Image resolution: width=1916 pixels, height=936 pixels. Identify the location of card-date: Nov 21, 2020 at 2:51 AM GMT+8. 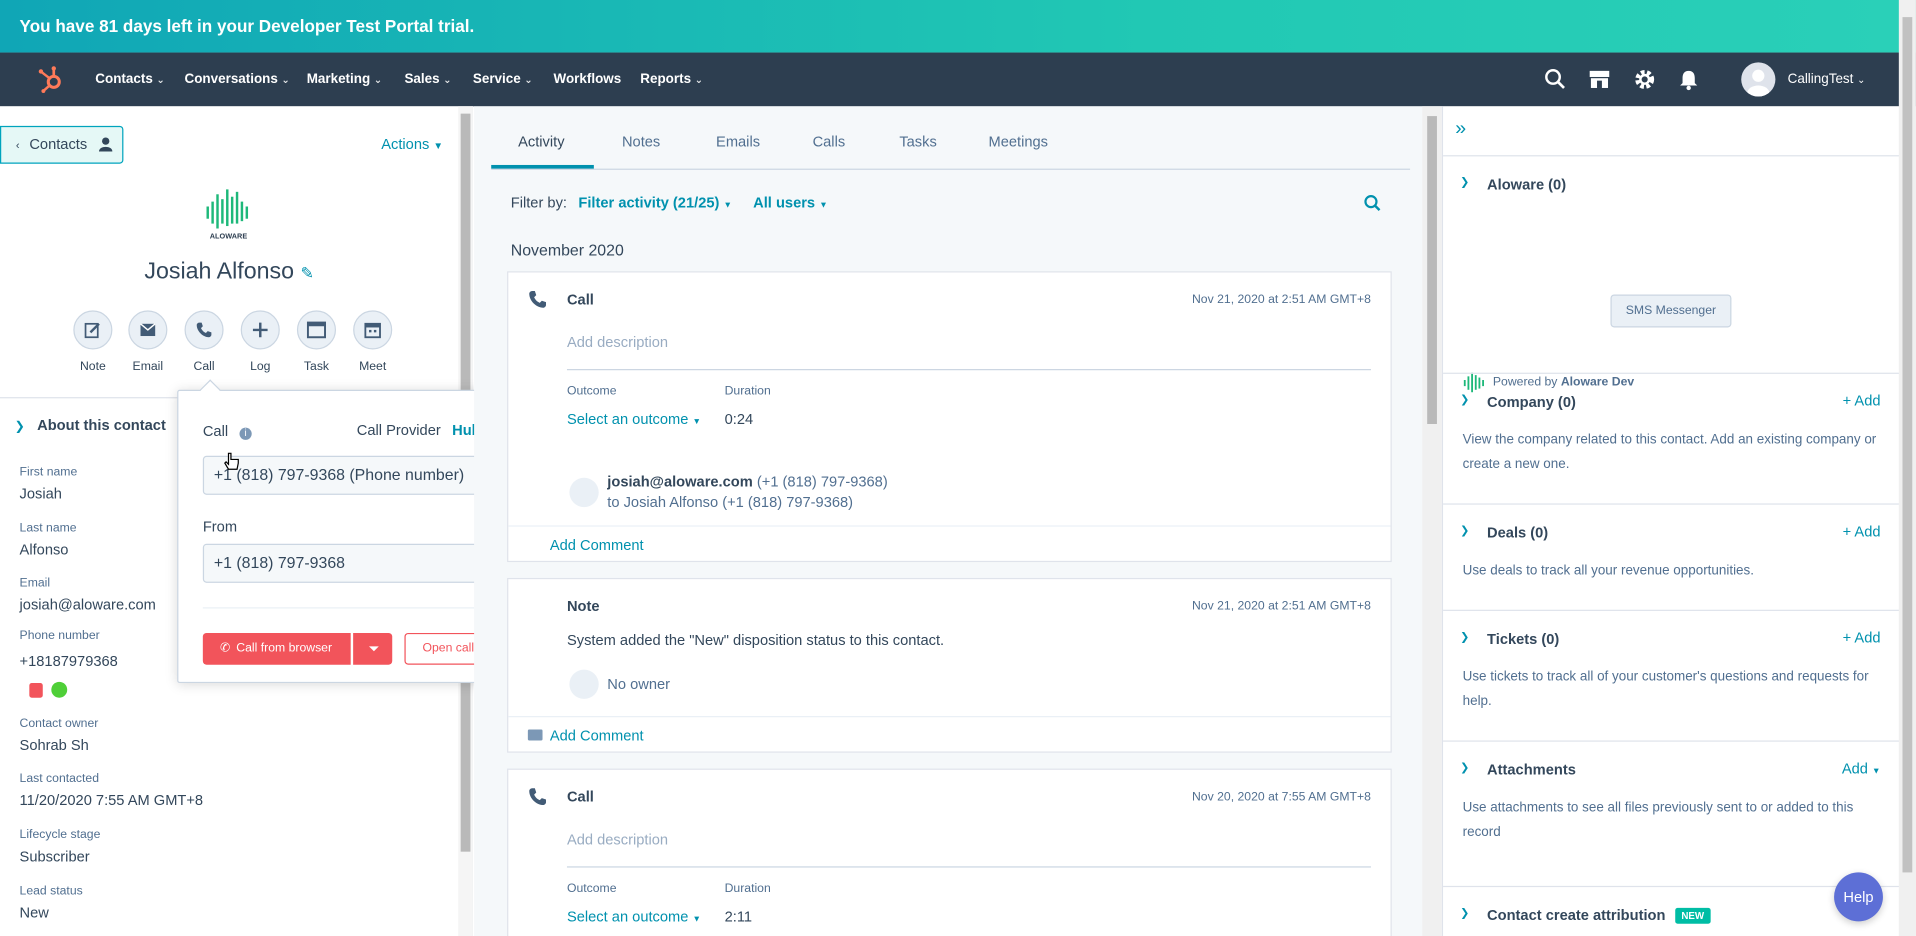
(1281, 606).